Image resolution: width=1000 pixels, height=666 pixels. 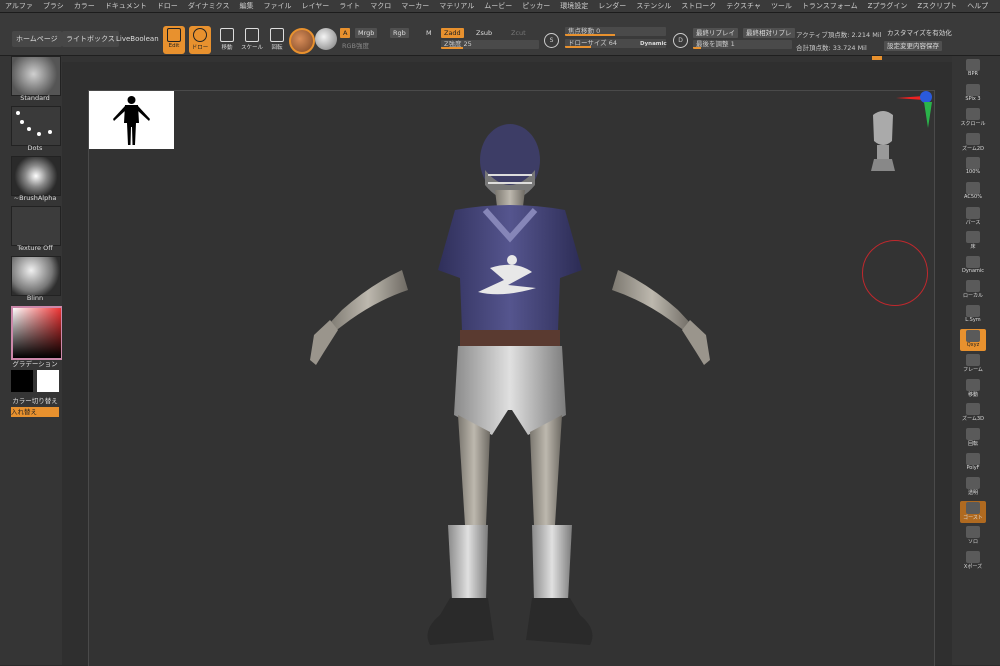 I want to click on menu-item: ヘルプ, so click(x=977, y=6).